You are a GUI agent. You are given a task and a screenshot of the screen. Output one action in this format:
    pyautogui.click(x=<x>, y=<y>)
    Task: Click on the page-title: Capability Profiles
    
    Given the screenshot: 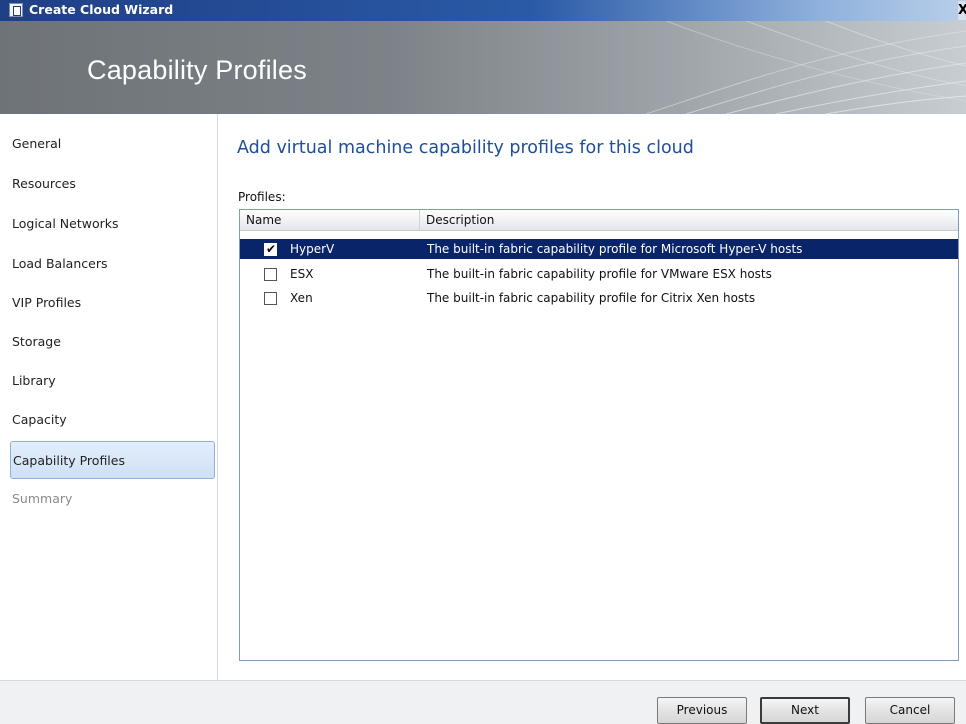 What is the action you would take?
    pyautogui.click(x=197, y=70)
    